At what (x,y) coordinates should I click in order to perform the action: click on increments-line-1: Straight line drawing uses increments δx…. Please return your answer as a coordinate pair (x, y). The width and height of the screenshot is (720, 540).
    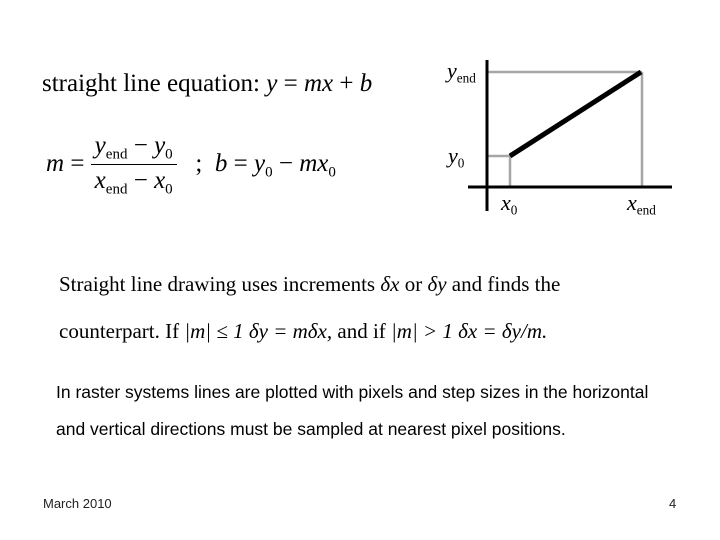
    Looking at the image, I should click on (310, 284).